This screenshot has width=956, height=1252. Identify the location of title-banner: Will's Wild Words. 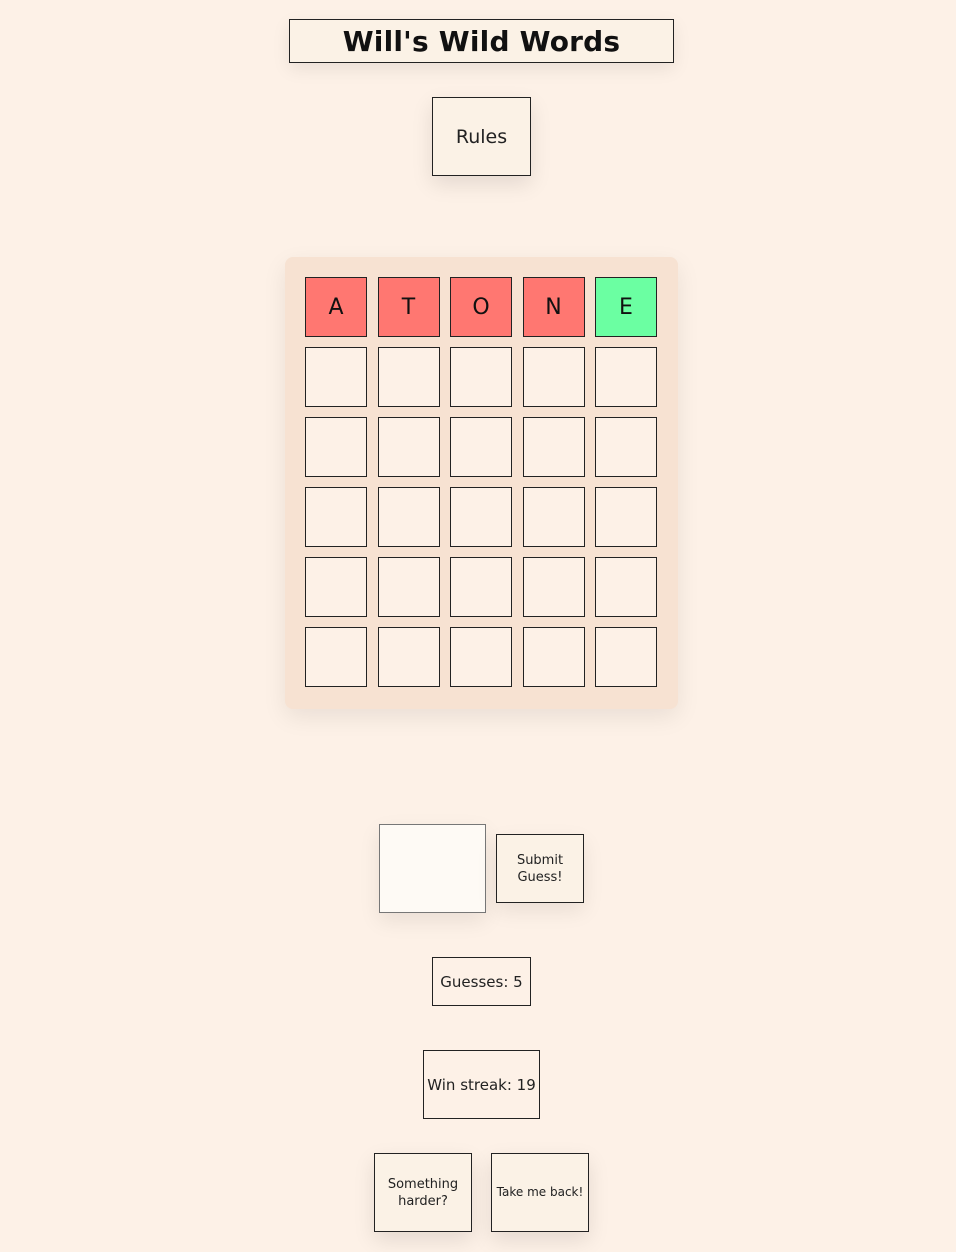
(481, 41).